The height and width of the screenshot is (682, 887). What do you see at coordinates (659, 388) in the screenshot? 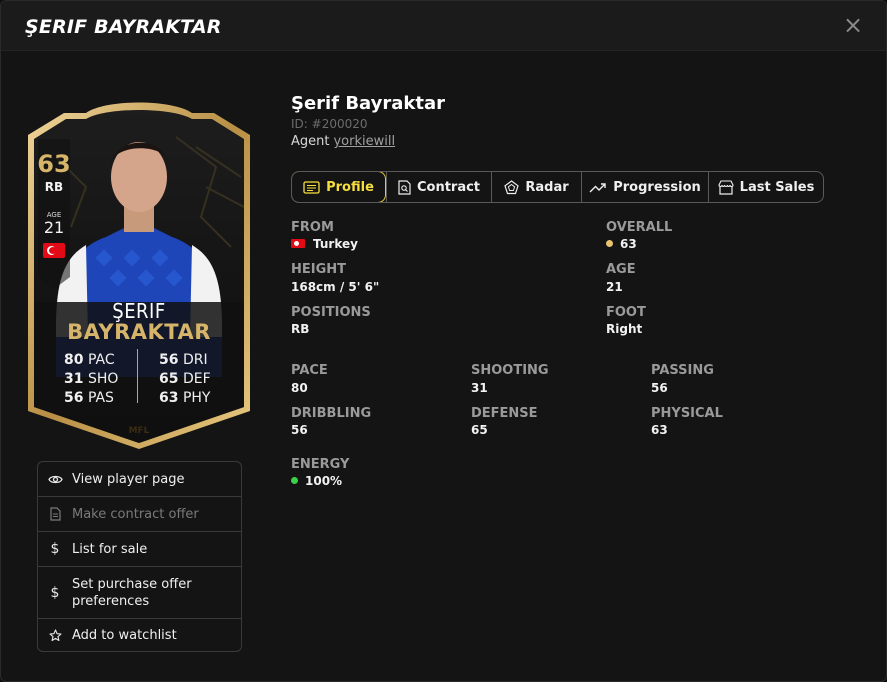
I see `passing-value: 56` at bounding box center [659, 388].